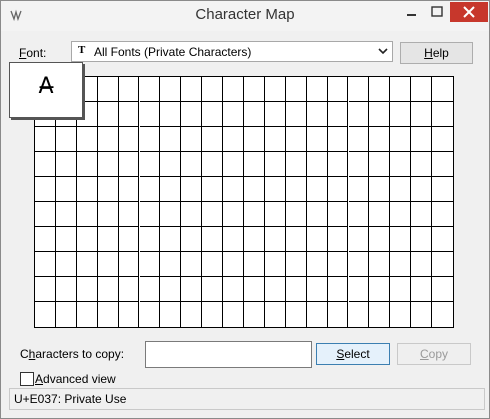 Image resolution: width=490 pixels, height=419 pixels. What do you see at coordinates (232, 51) in the screenshot?
I see `font-dropdown: T All Fonts (Private Characters)` at bounding box center [232, 51].